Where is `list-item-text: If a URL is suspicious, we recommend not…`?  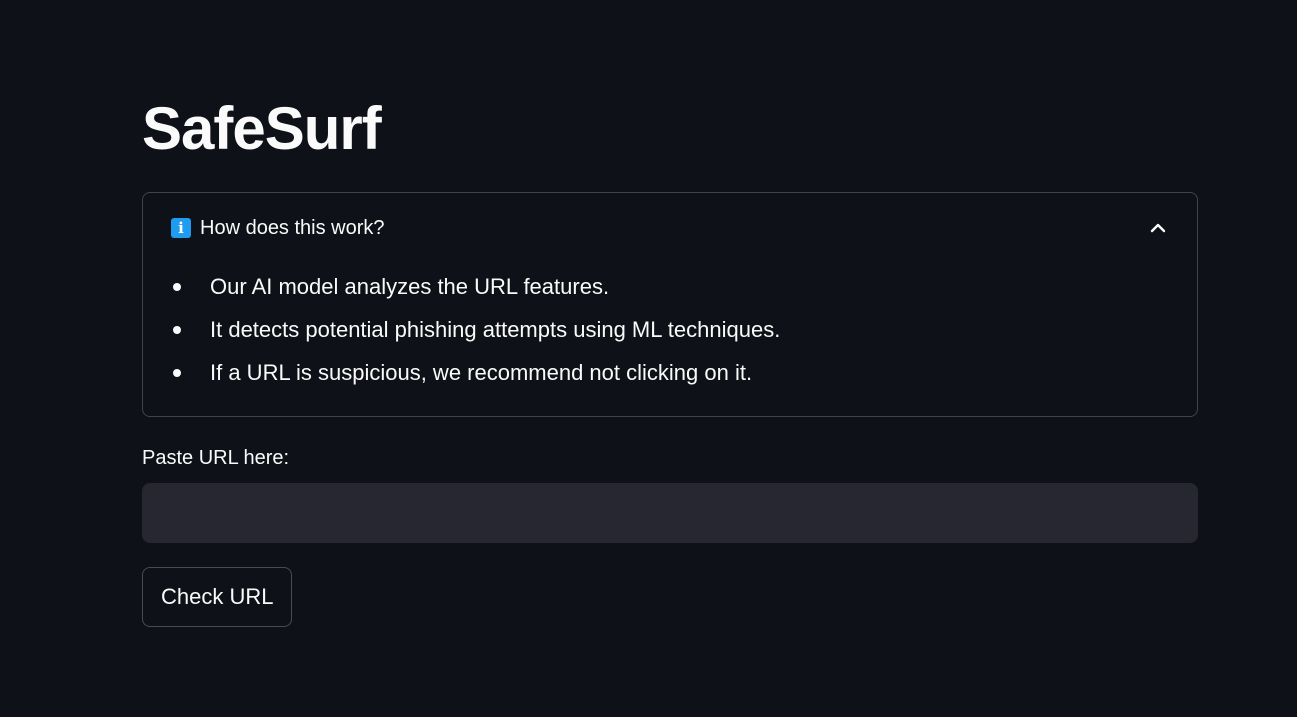 list-item-text: If a URL is suspicious, we recommend not… is located at coordinates (481, 372).